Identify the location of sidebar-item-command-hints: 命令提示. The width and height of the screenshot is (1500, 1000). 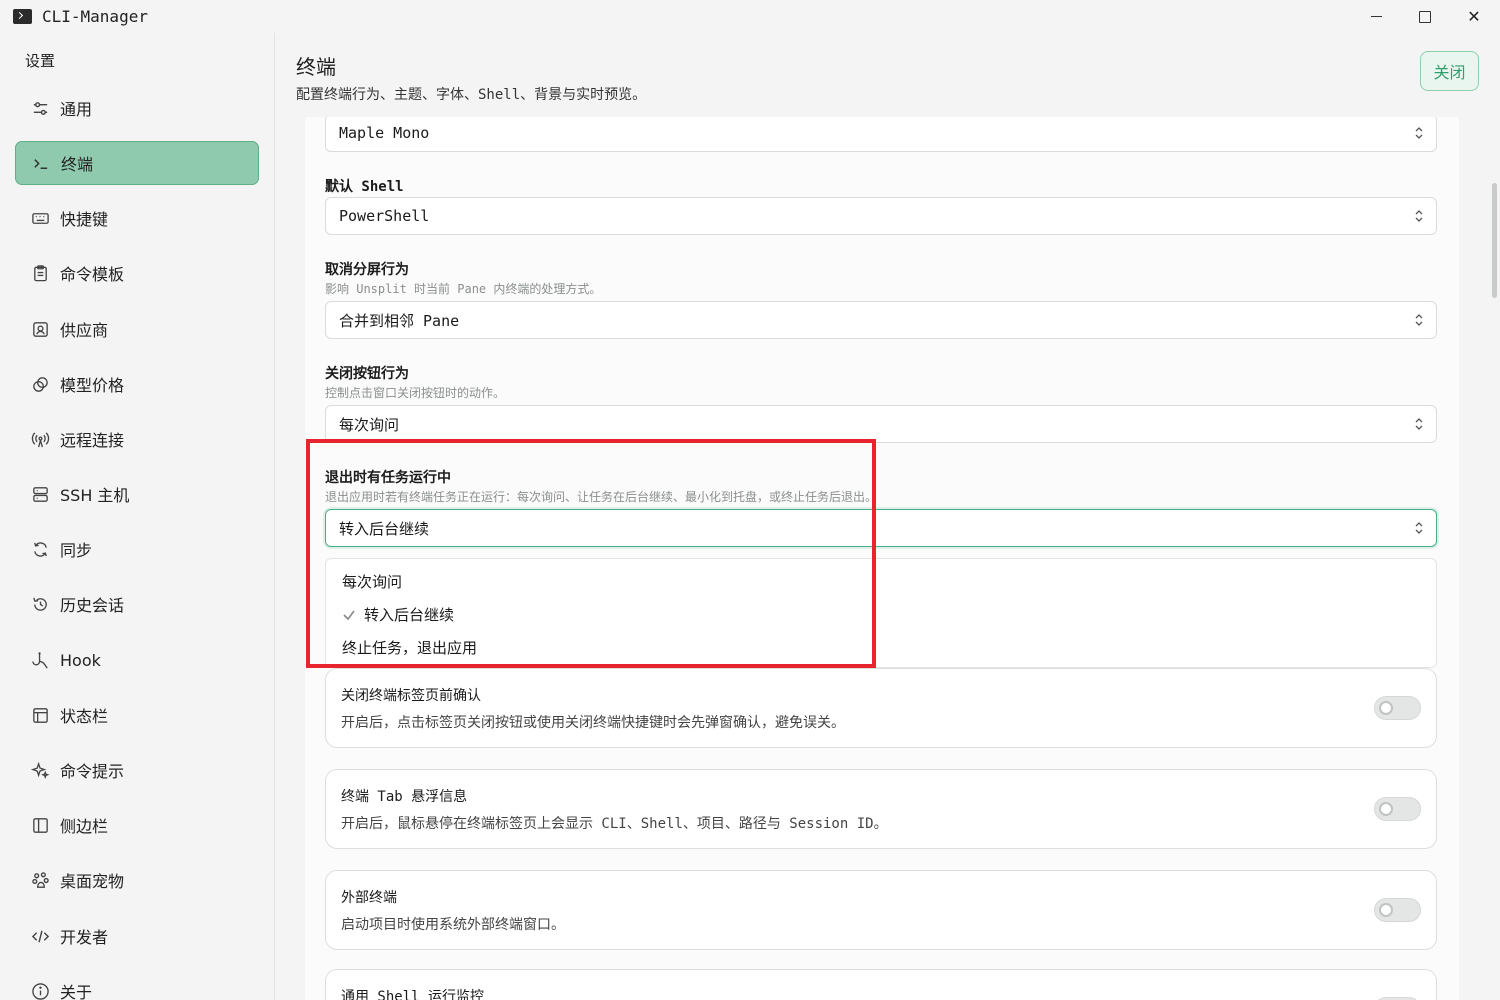
(137, 770).